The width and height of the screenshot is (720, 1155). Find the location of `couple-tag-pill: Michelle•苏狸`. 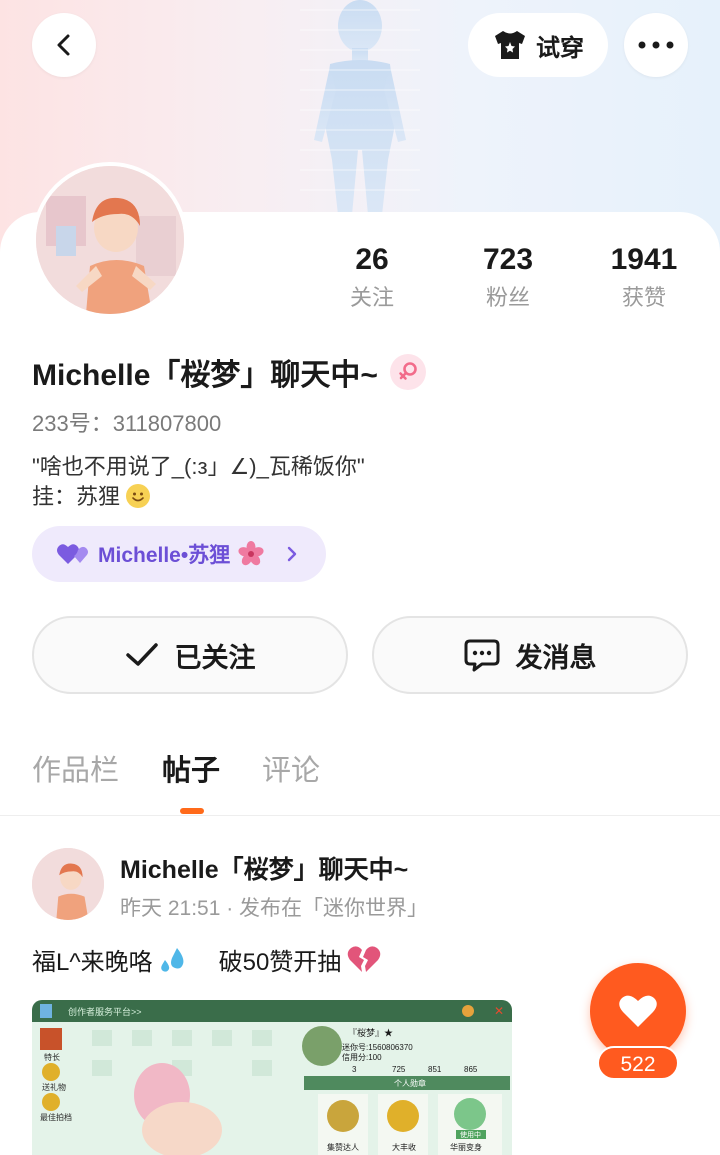

couple-tag-pill: Michelle•苏狸 is located at coordinates (179, 554).